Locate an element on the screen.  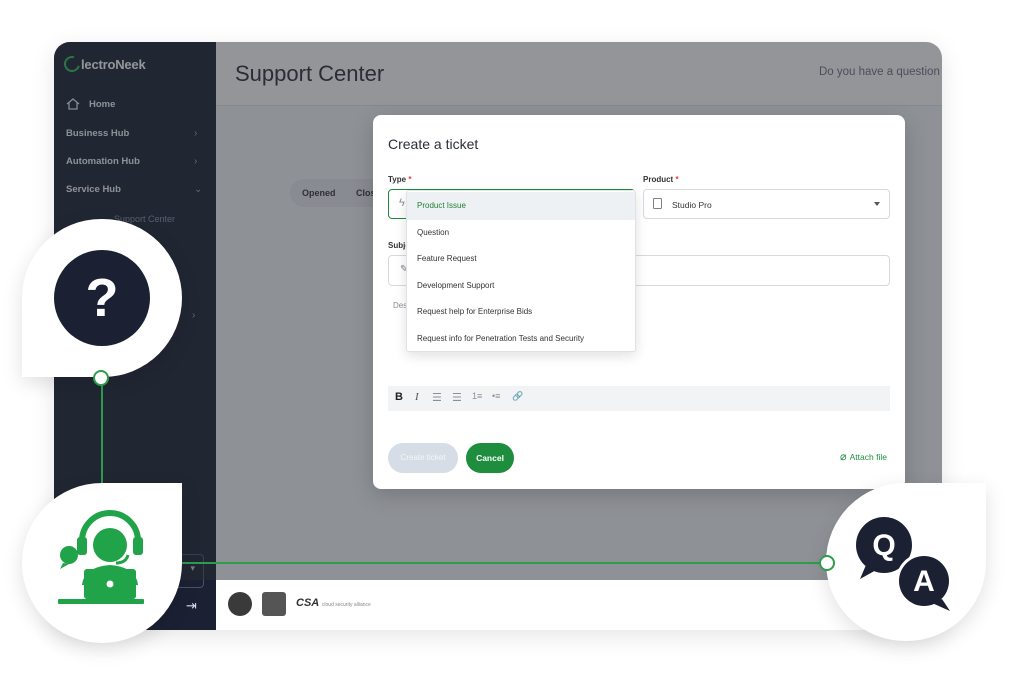
qa-chat-icon: Q A is located at coordinates (904, 564).